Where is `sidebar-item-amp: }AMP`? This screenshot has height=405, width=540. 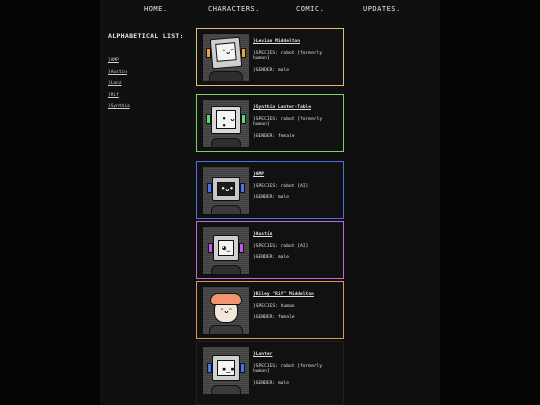
sidebar-item-amp: }AMP is located at coordinates (152, 64).